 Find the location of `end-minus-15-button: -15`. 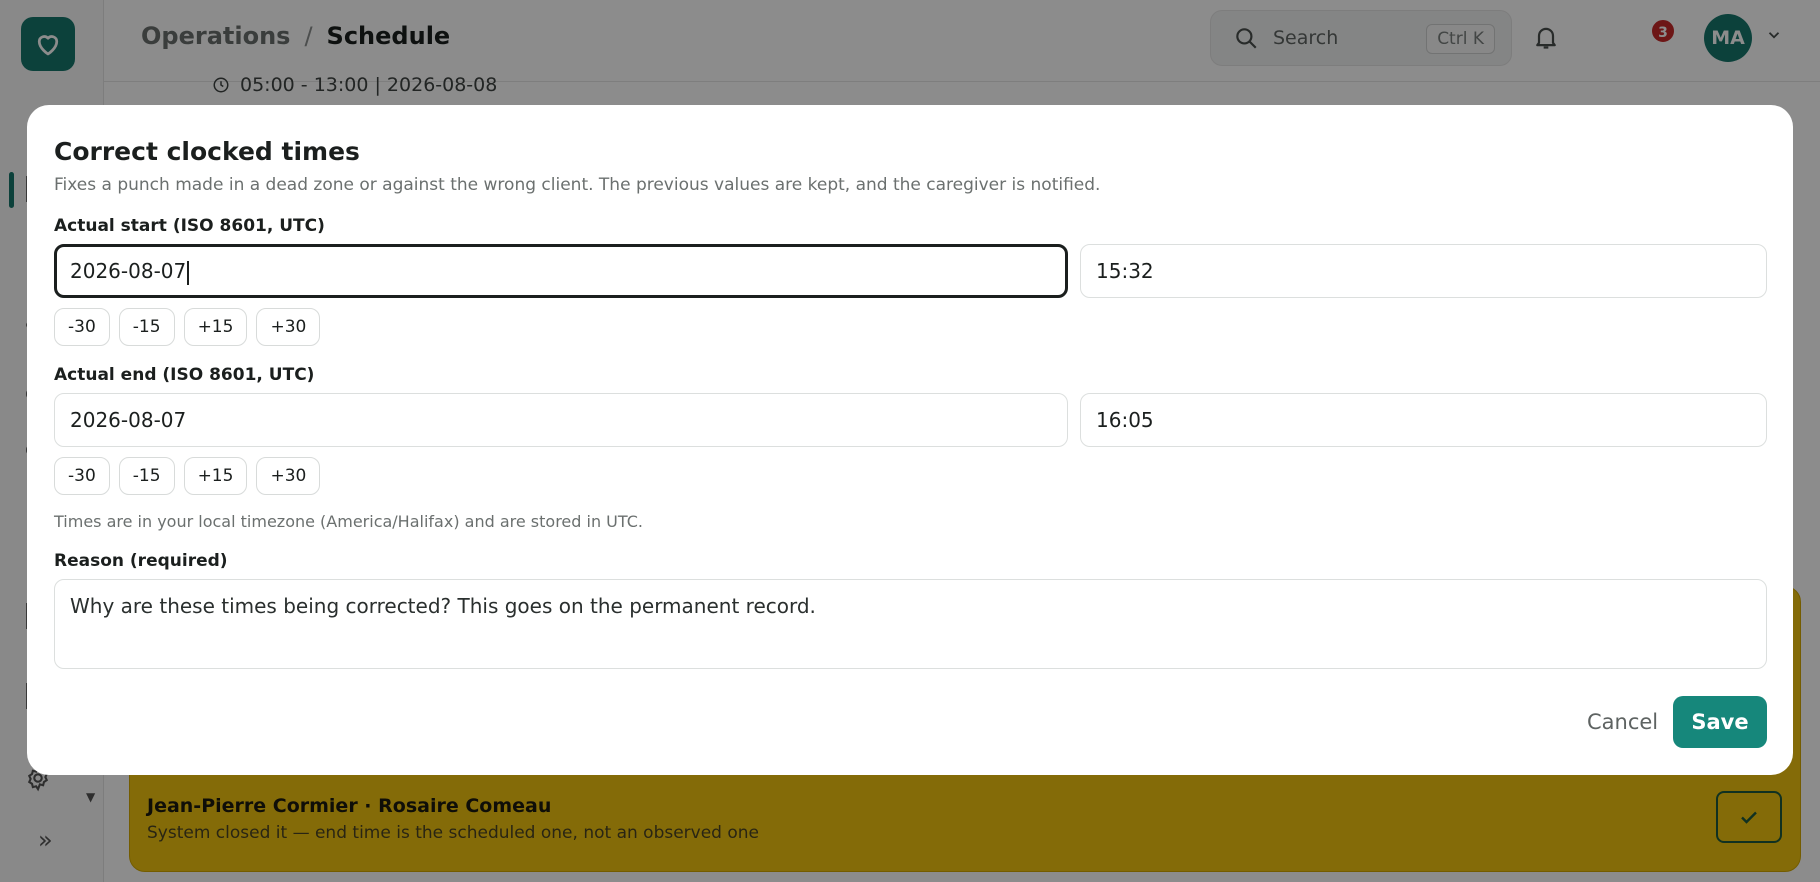

end-minus-15-button: -15 is located at coordinates (146, 476).